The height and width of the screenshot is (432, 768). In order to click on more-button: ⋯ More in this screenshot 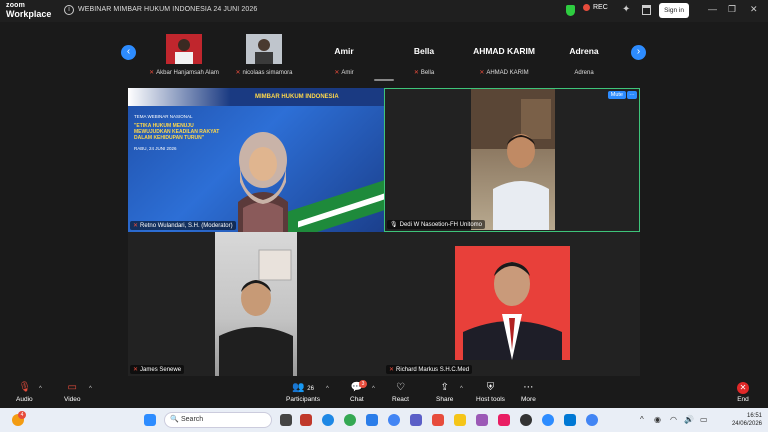, I will do `click(528, 392)`.